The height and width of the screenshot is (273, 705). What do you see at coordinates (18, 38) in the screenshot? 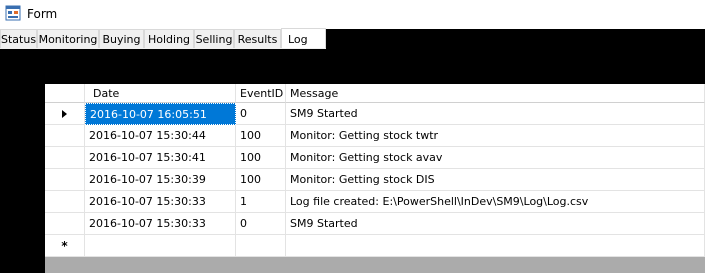
I see `tab-status: Status` at bounding box center [18, 38].